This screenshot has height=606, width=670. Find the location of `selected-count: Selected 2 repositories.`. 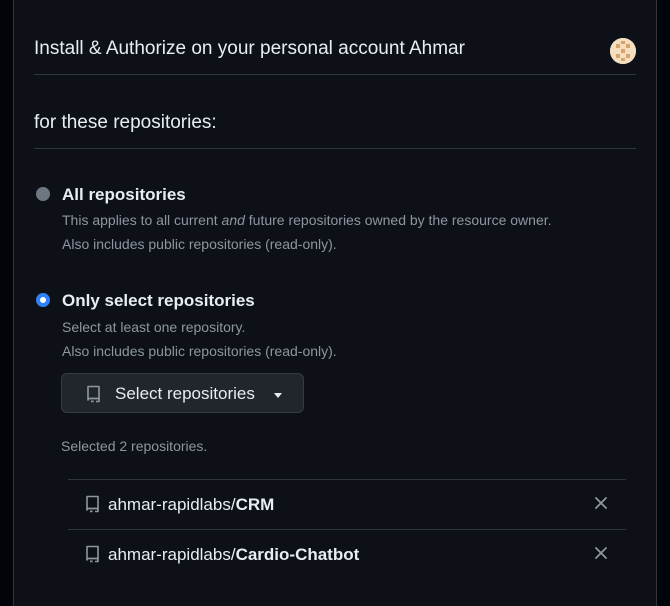

selected-count: Selected 2 repositories. is located at coordinates (134, 446).